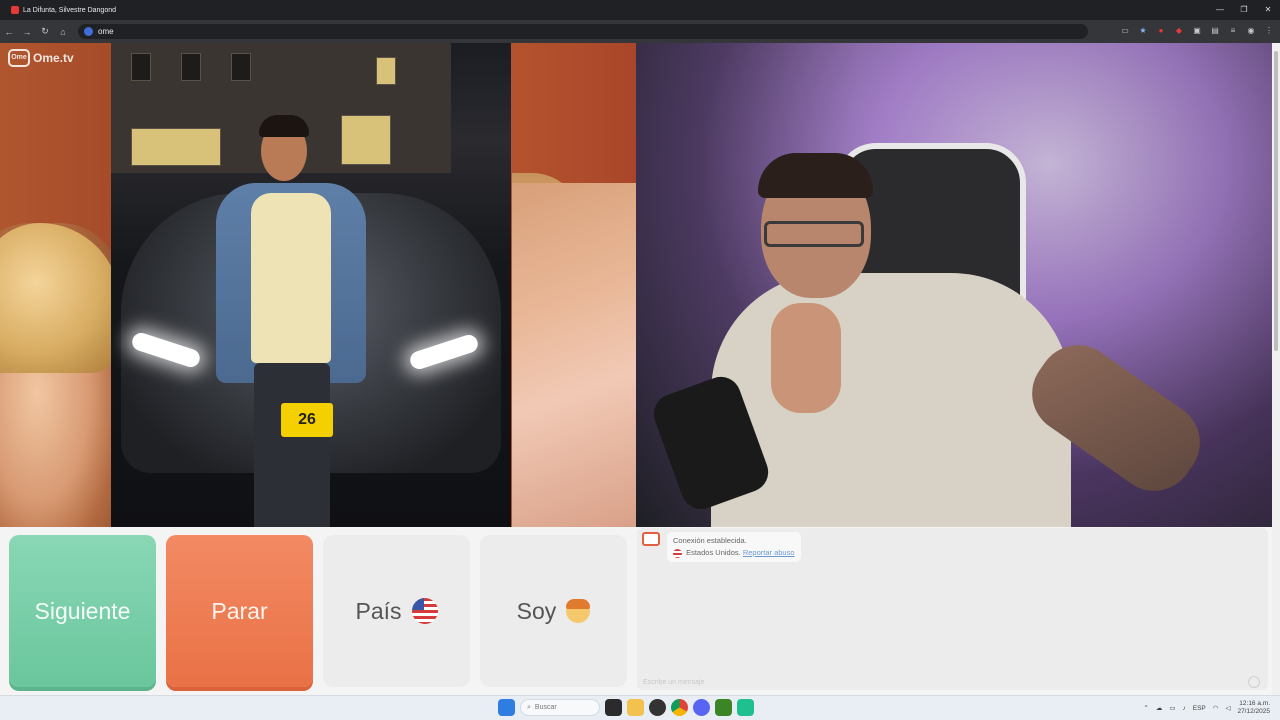 The height and width of the screenshot is (720, 1280). What do you see at coordinates (1215, 31) in the screenshot?
I see `sidebar-icon: ▤` at bounding box center [1215, 31].